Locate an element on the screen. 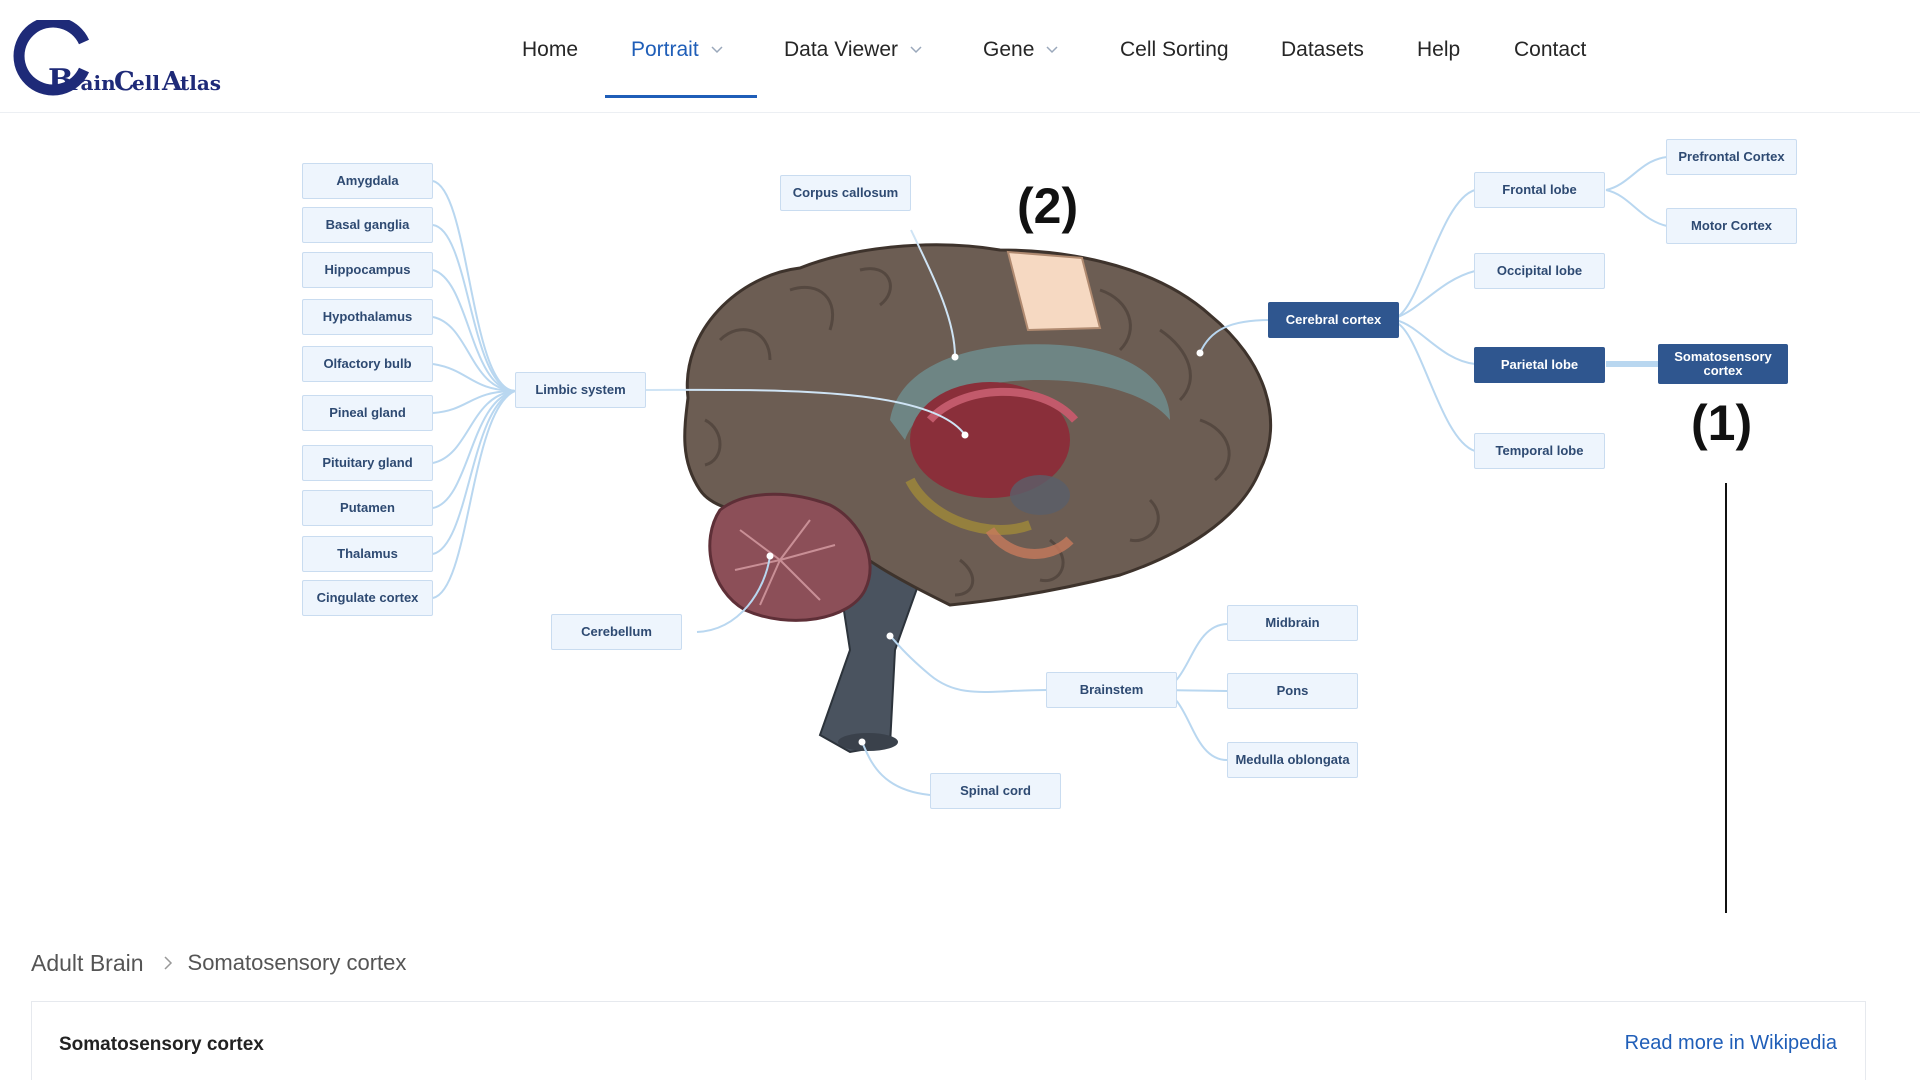  node-label: Pineal gland is located at coordinates (367, 412).